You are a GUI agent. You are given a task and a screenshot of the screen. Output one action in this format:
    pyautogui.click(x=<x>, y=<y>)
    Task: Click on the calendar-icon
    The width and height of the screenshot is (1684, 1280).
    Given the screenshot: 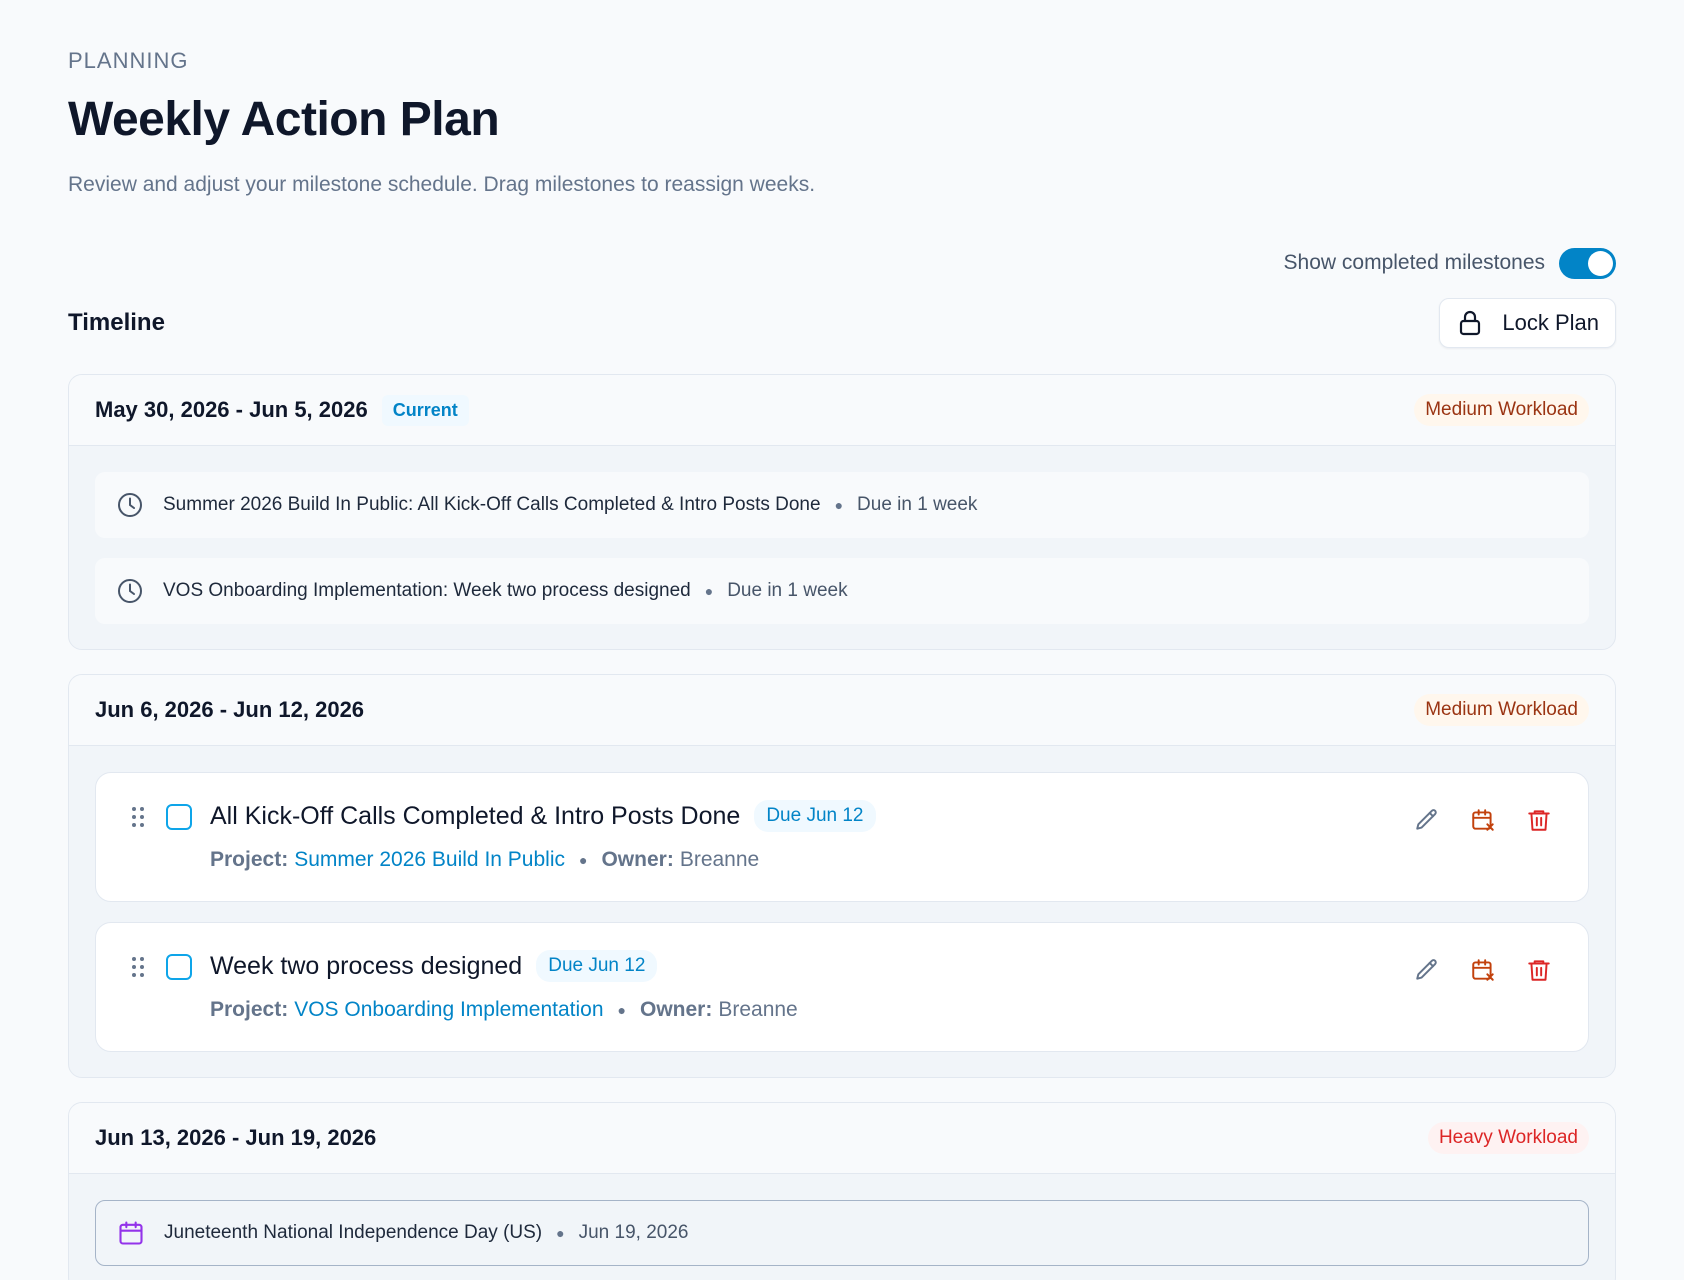 What is the action you would take?
    pyautogui.click(x=131, y=1233)
    